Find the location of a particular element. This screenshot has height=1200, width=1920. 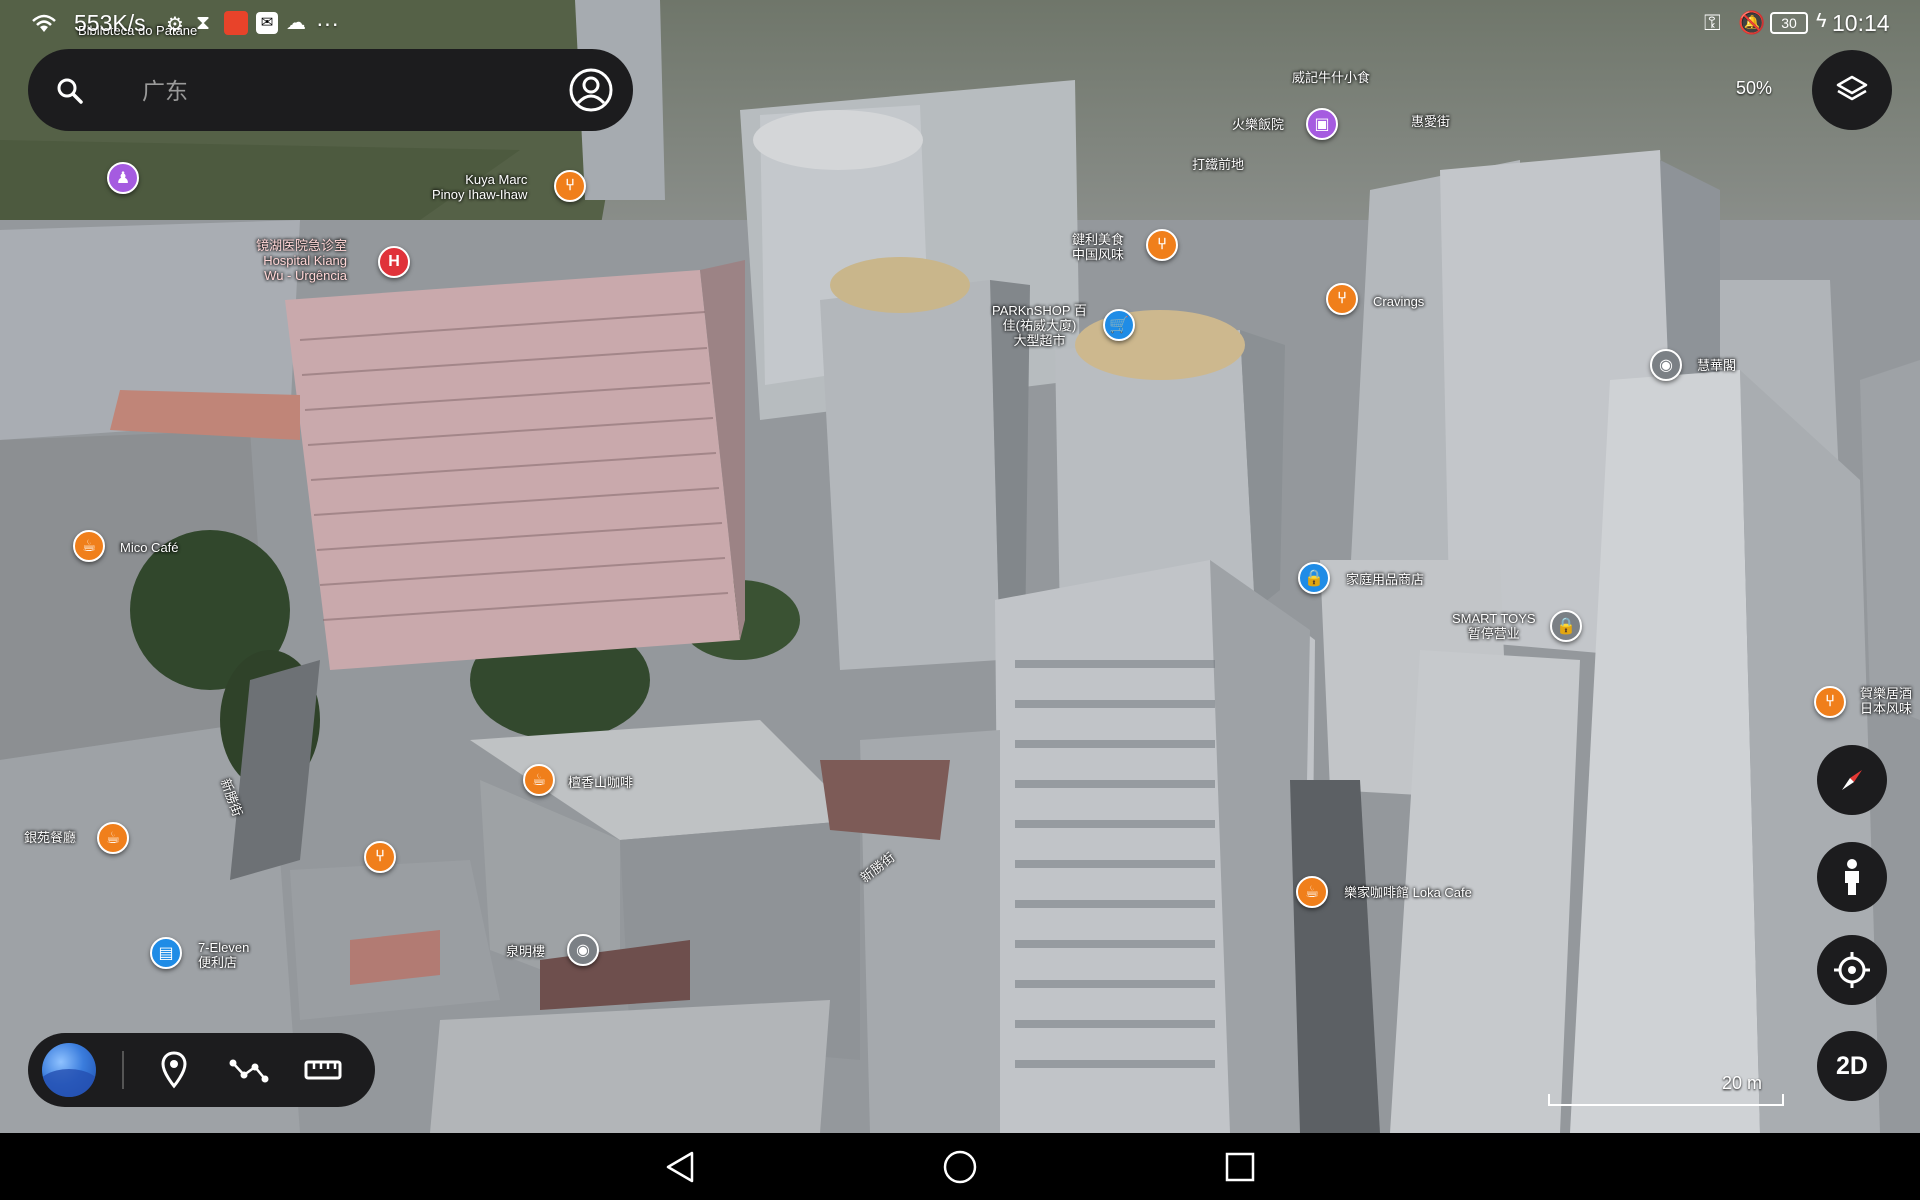

wifi-icon is located at coordinates (44, 23).